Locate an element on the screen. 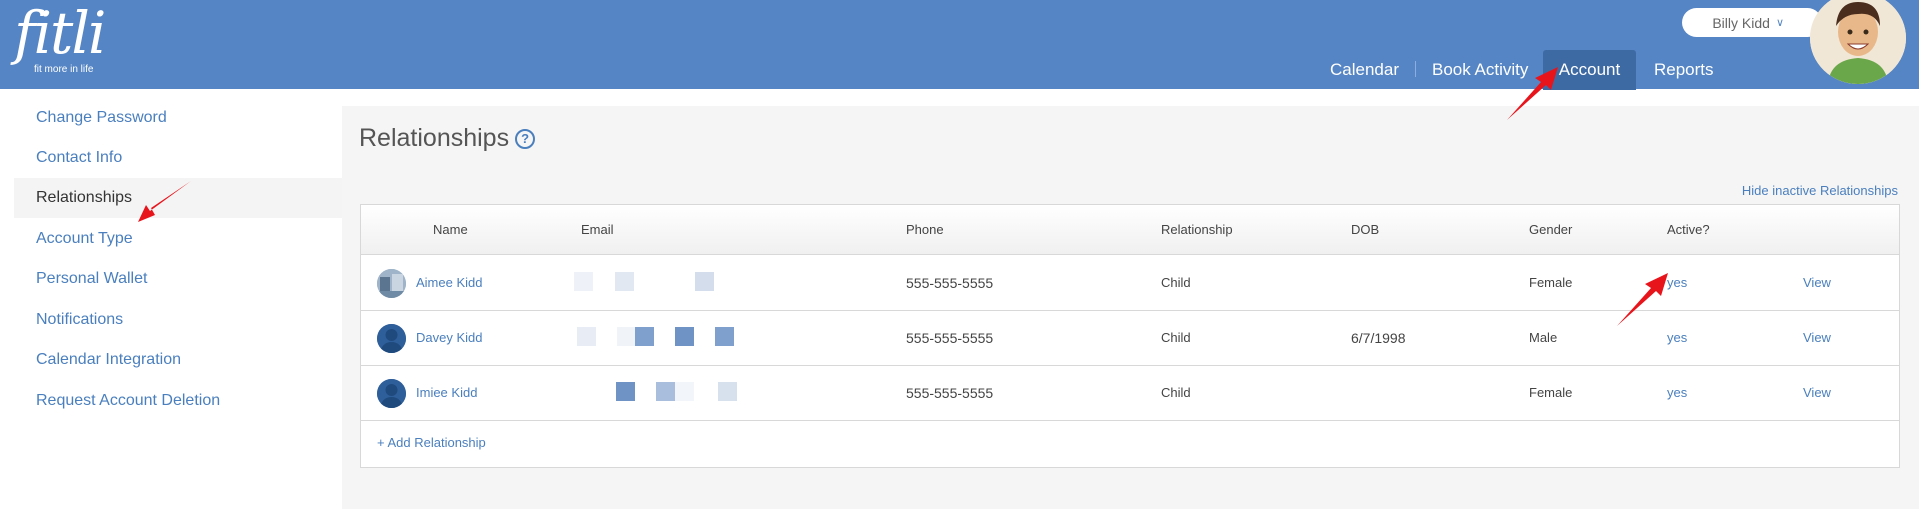 The width and height of the screenshot is (1919, 509). nav-reports: Reports is located at coordinates (1684, 70).